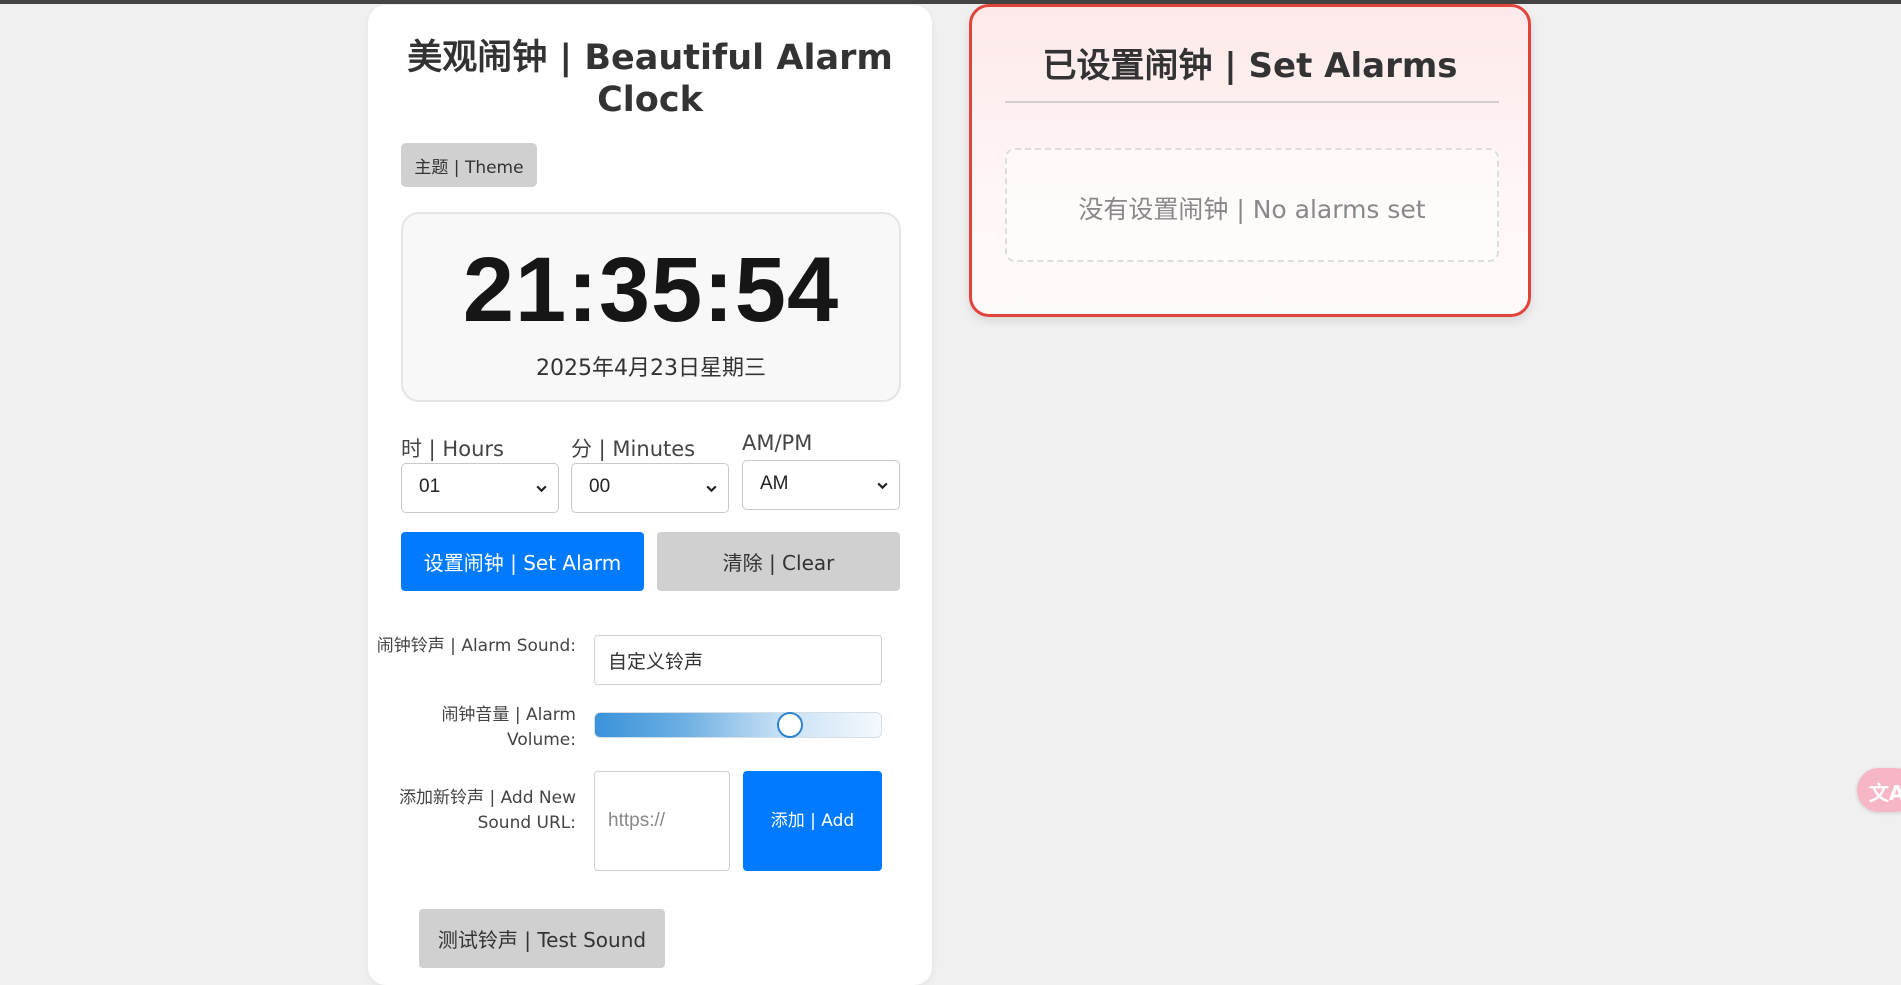 The width and height of the screenshot is (1901, 985). What do you see at coordinates (600, 486) in the screenshot?
I see `minutes-select-value: 00` at bounding box center [600, 486].